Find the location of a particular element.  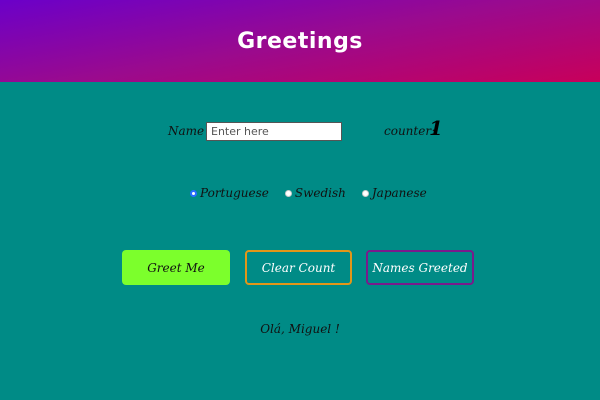

name-input is located at coordinates (274, 131).